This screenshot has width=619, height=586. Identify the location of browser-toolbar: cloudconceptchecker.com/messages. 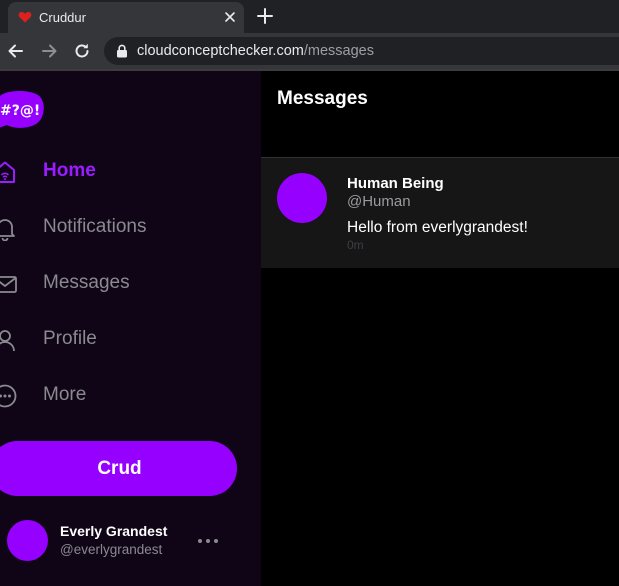
(309, 51).